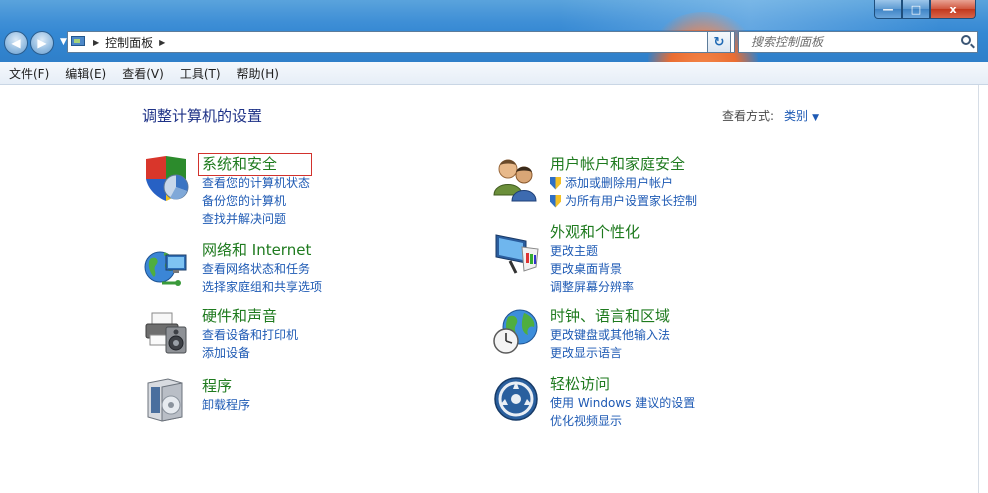 This screenshot has height=493, width=988. Describe the element at coordinates (250, 353) in the screenshot. I see `link-add-device: 添加设备` at that location.